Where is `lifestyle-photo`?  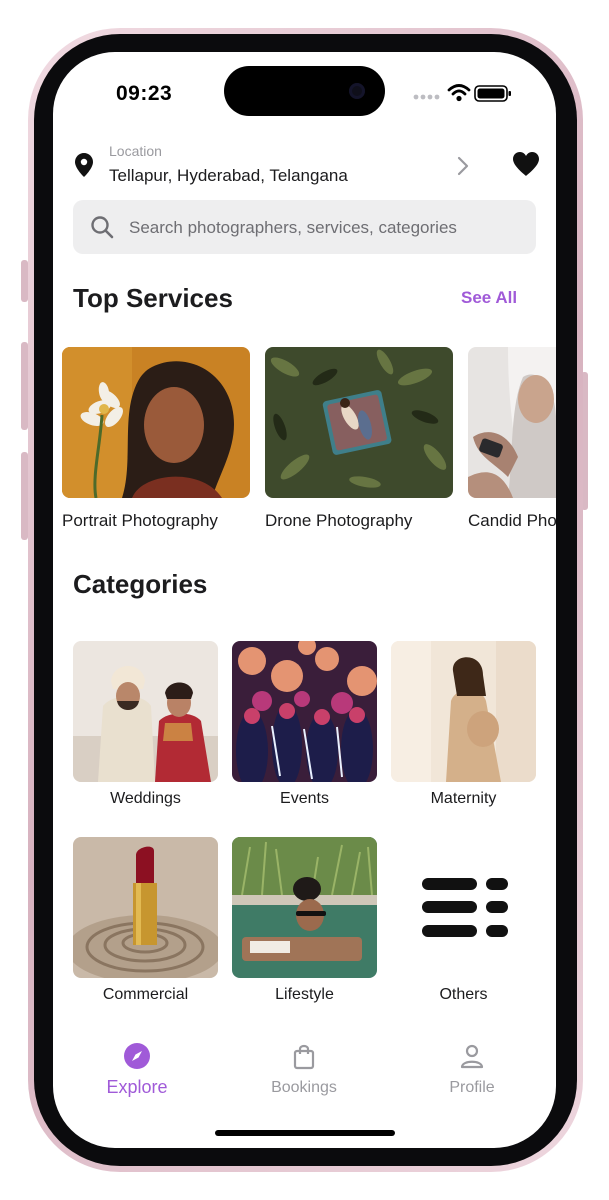 lifestyle-photo is located at coordinates (304, 907).